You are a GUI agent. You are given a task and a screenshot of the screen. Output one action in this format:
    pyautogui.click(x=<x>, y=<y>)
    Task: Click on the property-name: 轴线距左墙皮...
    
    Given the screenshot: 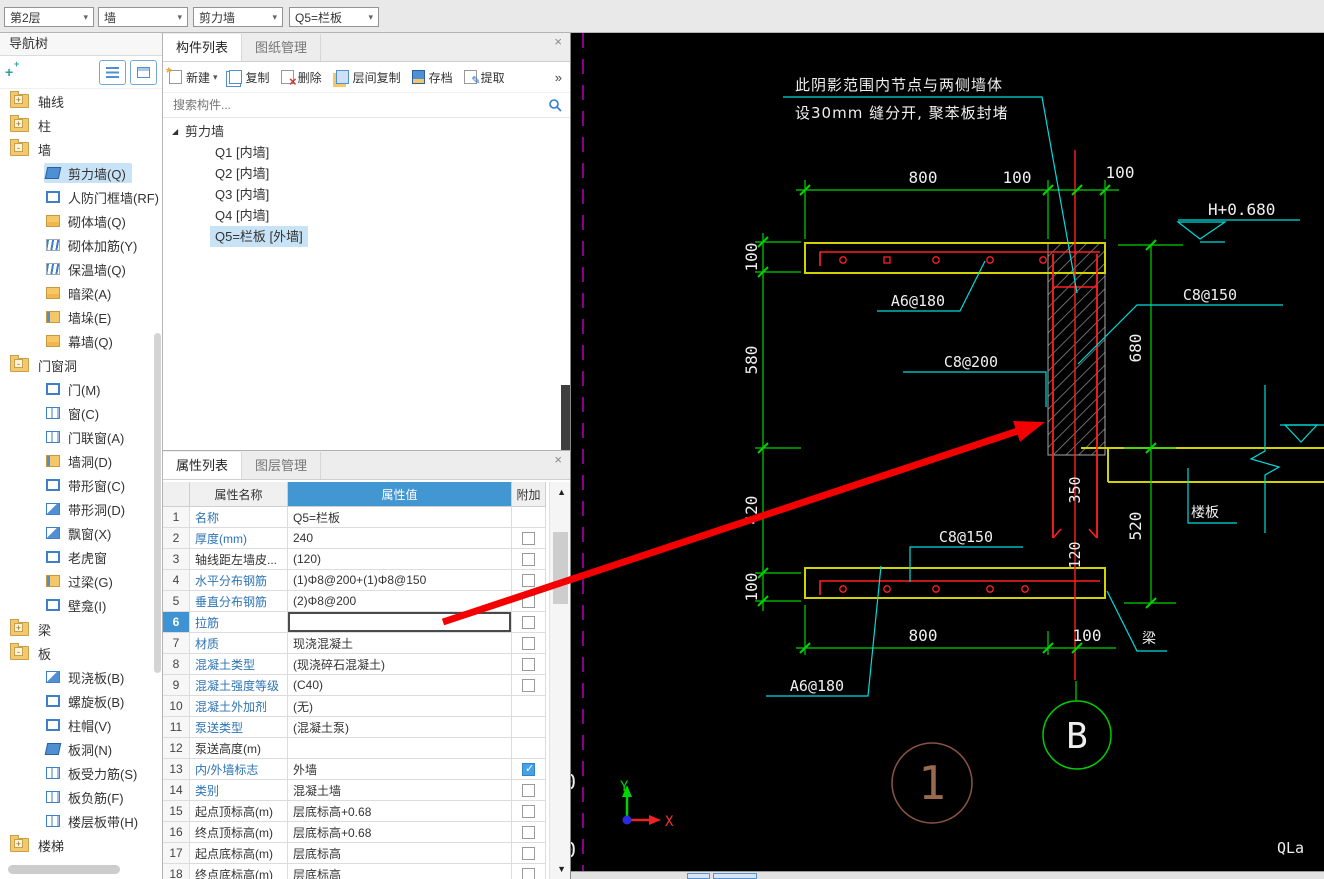 What is the action you would take?
    pyautogui.click(x=239, y=559)
    